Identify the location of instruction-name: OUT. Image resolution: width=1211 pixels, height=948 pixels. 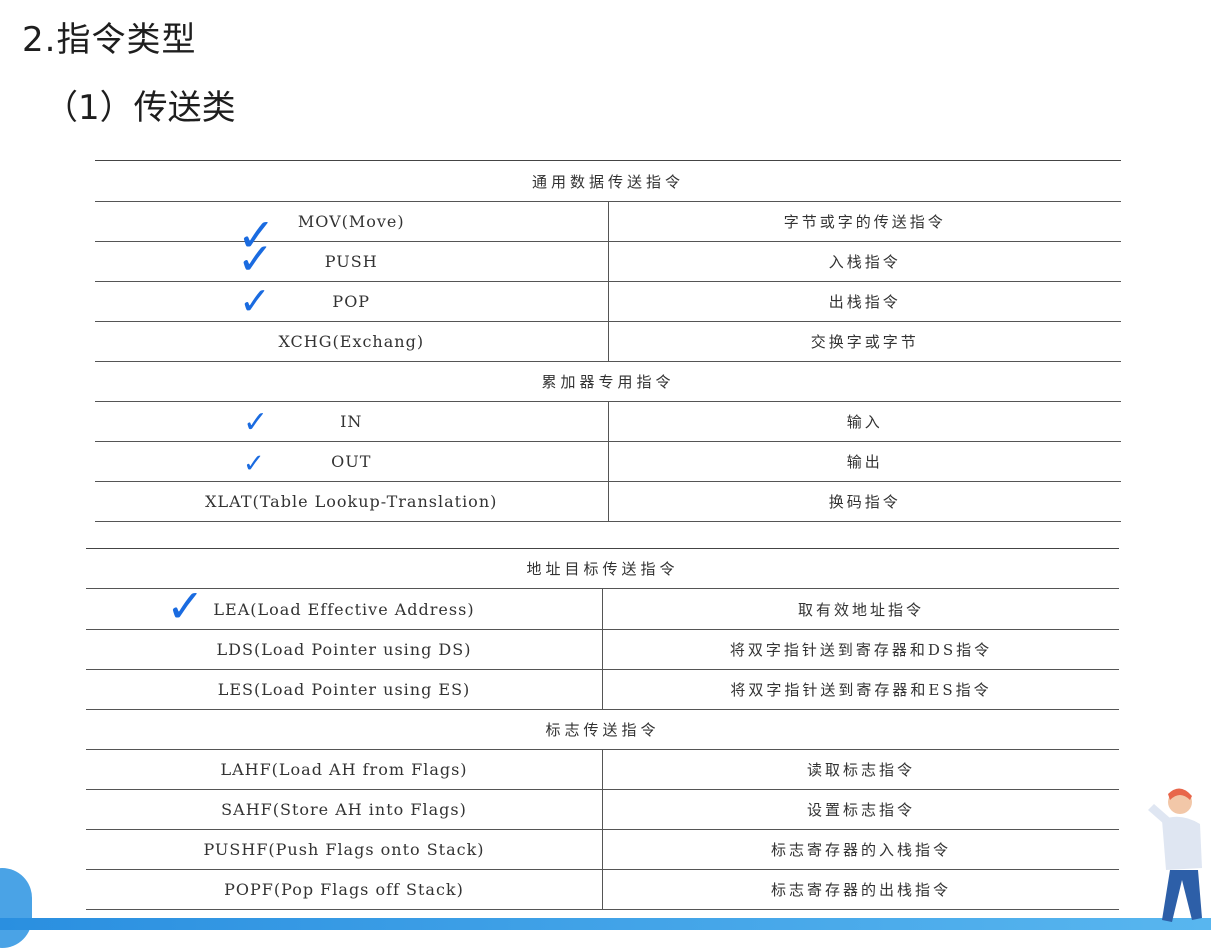
(351, 461).